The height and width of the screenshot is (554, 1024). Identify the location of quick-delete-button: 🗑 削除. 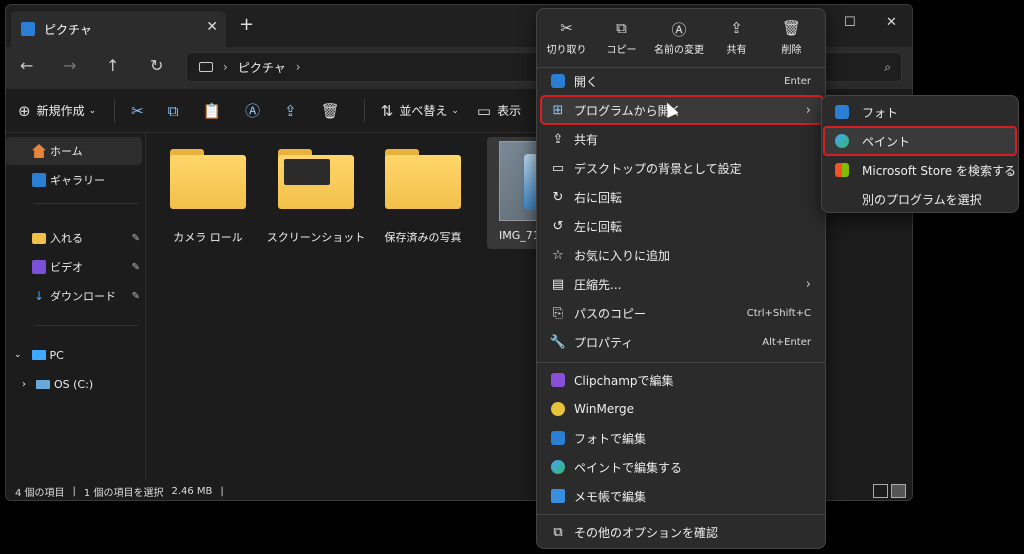
(791, 38).